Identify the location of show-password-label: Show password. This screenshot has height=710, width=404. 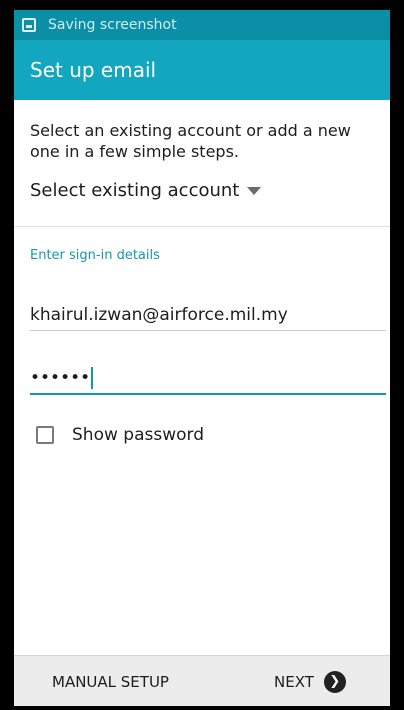
(138, 435).